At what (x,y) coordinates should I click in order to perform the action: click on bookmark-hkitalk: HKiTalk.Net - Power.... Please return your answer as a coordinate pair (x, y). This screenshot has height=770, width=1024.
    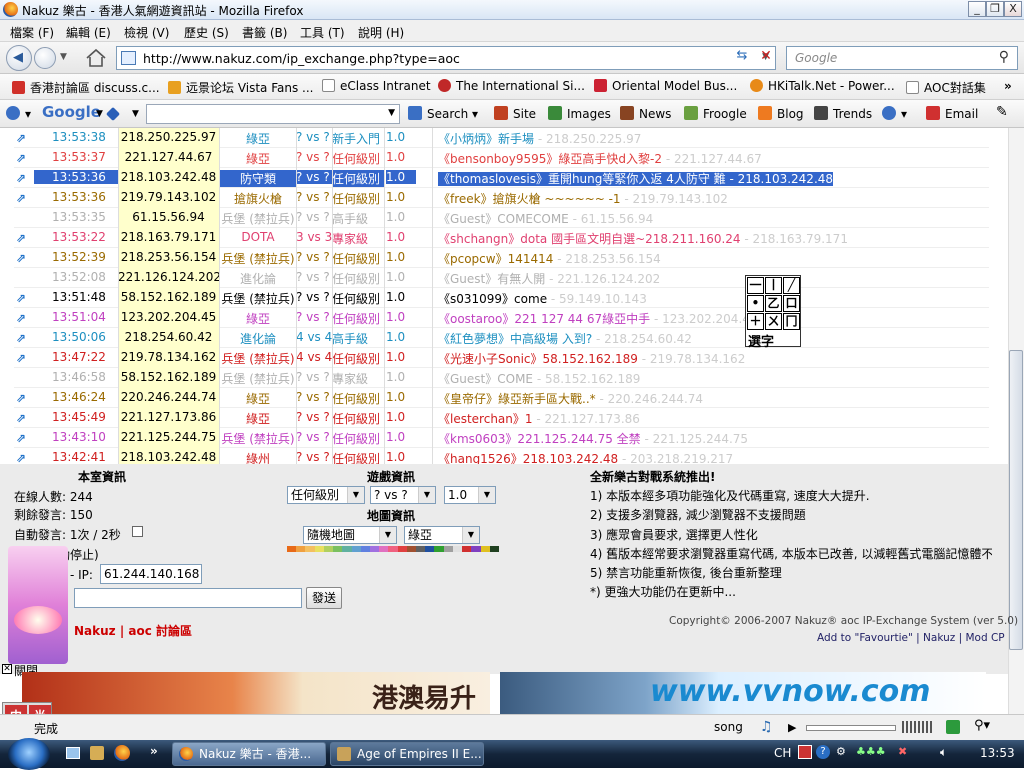
    Looking at the image, I should click on (822, 86).